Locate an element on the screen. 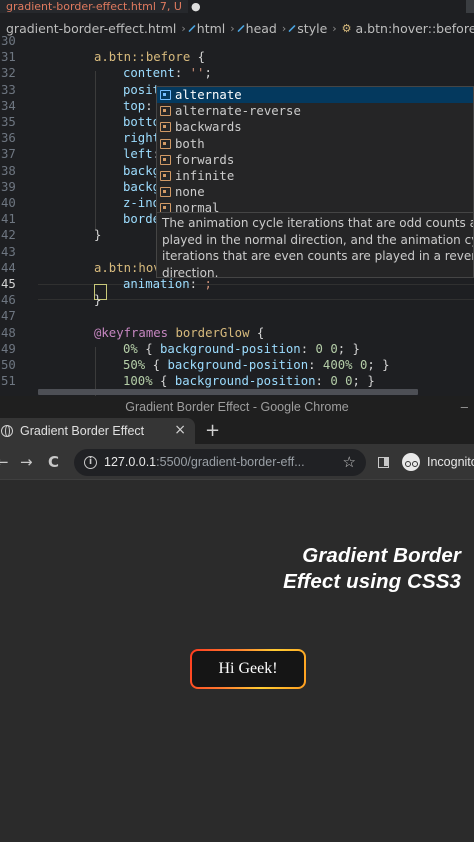  code-text: a.btn:hov is located at coordinates (127, 268).